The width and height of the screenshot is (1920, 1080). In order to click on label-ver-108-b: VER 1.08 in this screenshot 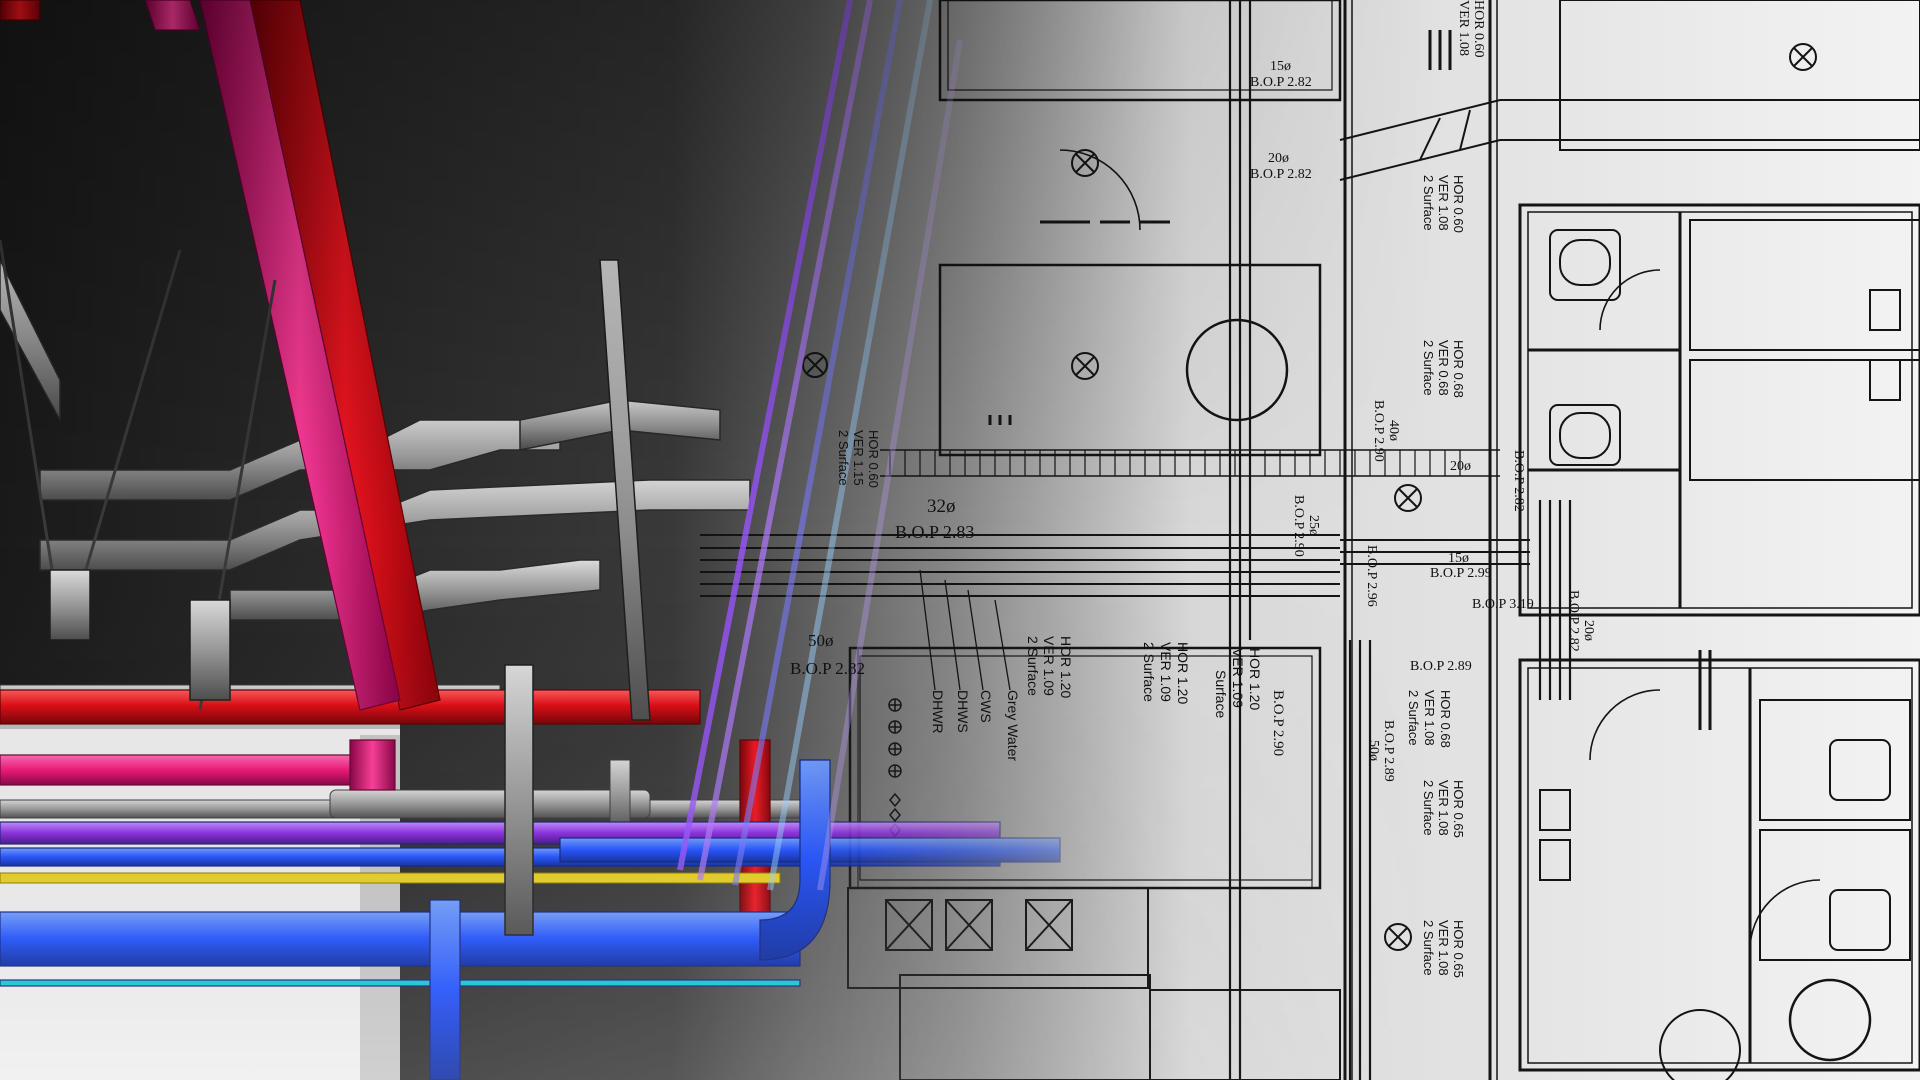, I will do `click(1443, 203)`.